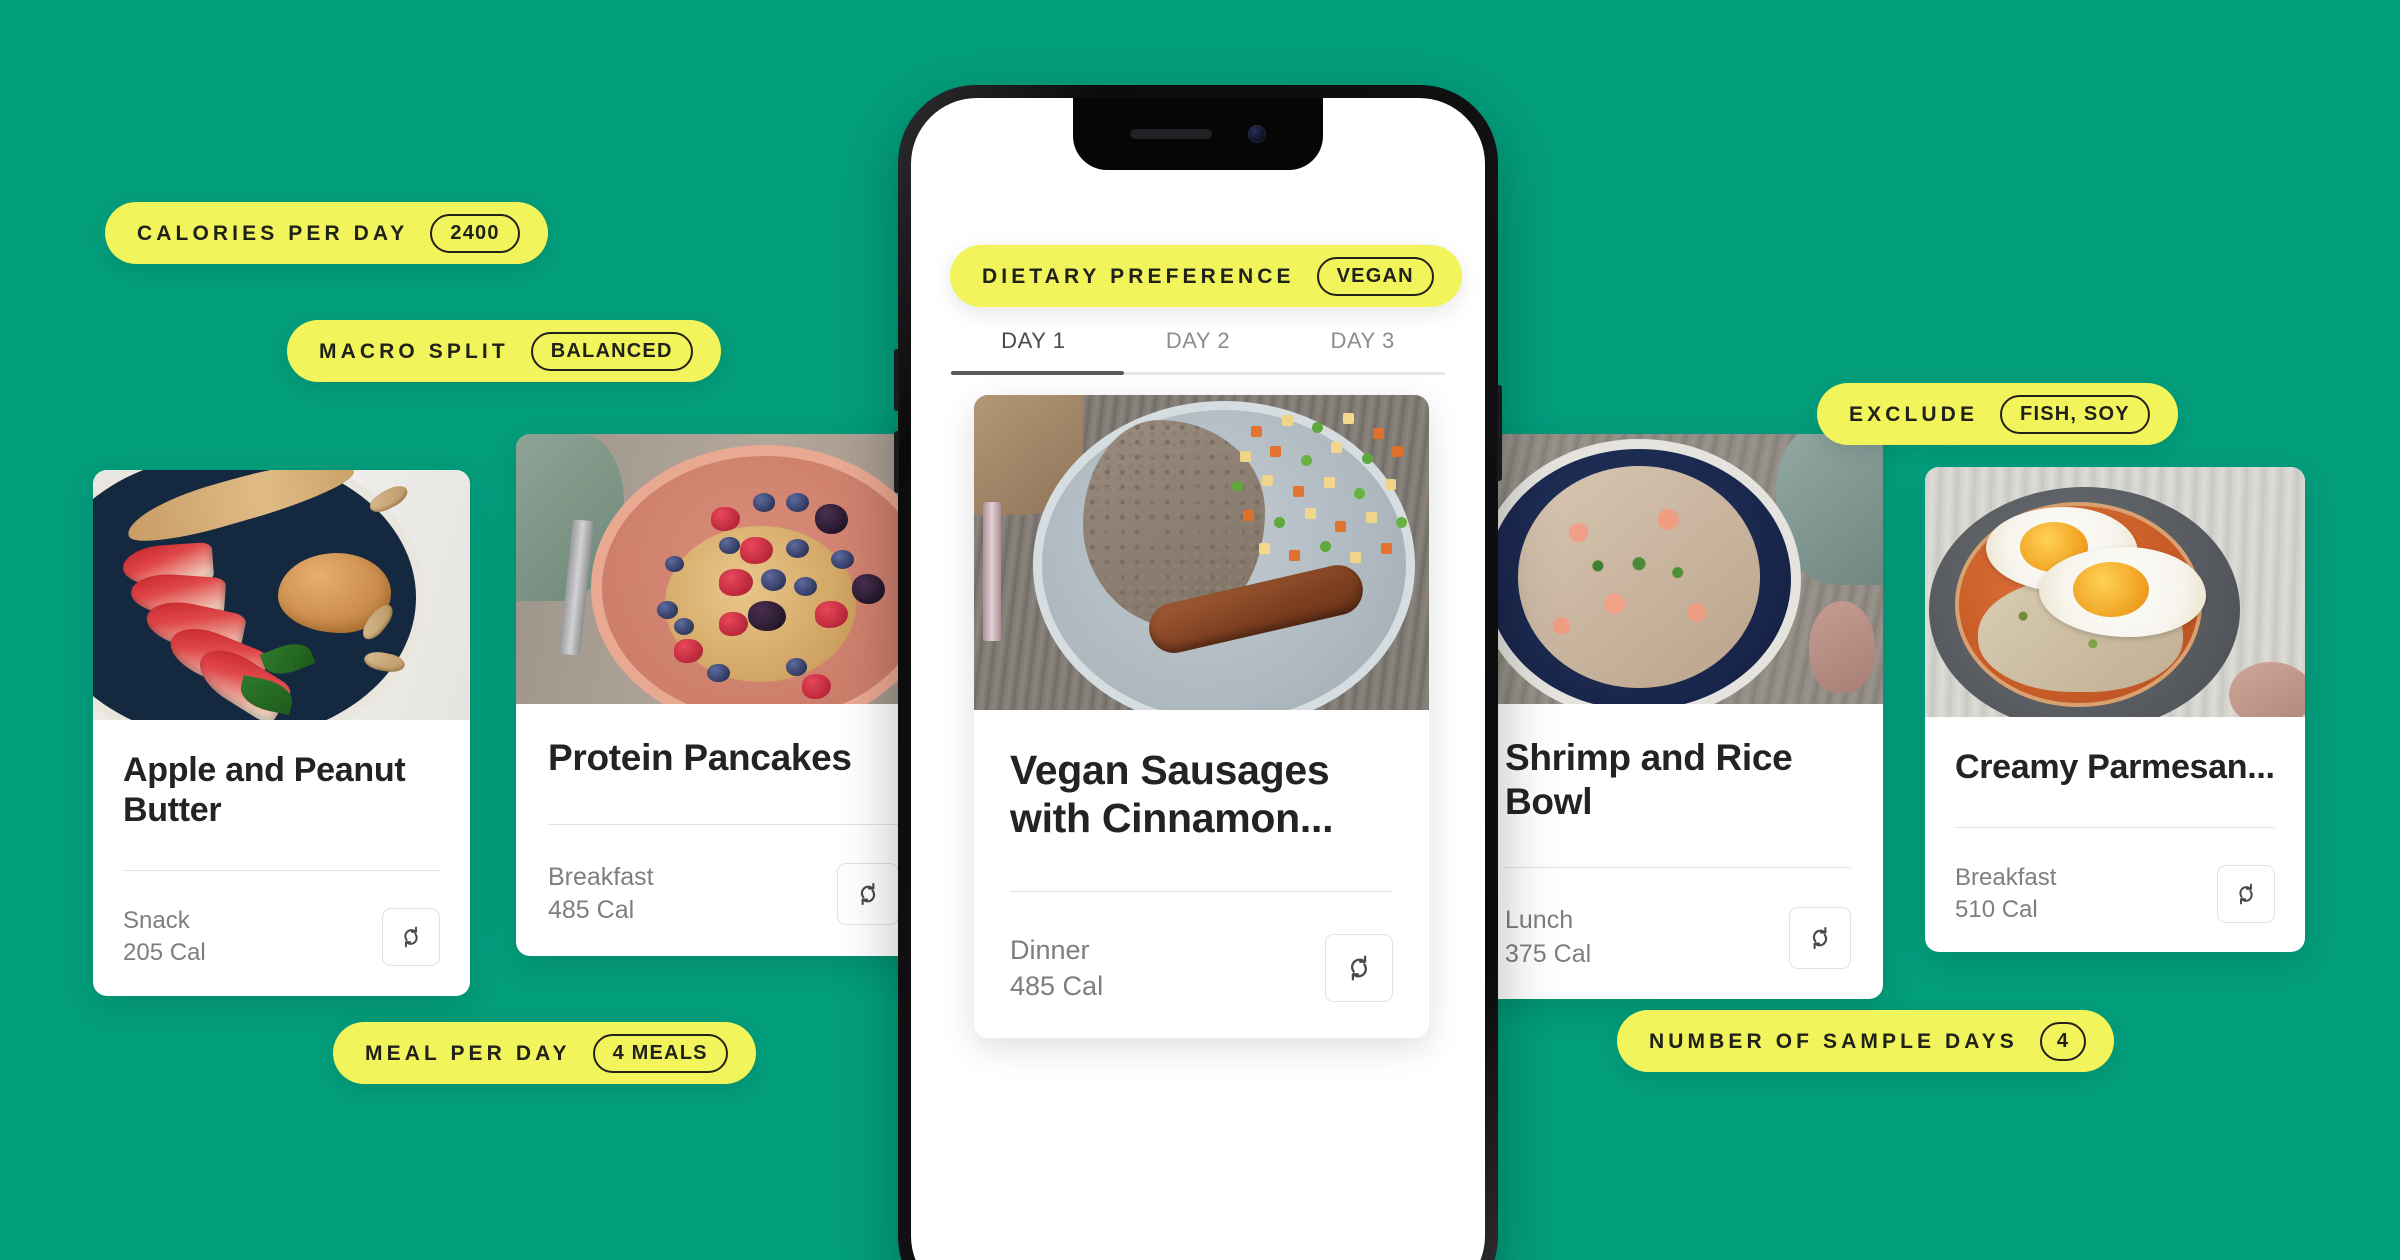 The height and width of the screenshot is (1260, 2400). I want to click on day-tabs: DAY 1 DAY 2 DAY 3, so click(1198, 351).